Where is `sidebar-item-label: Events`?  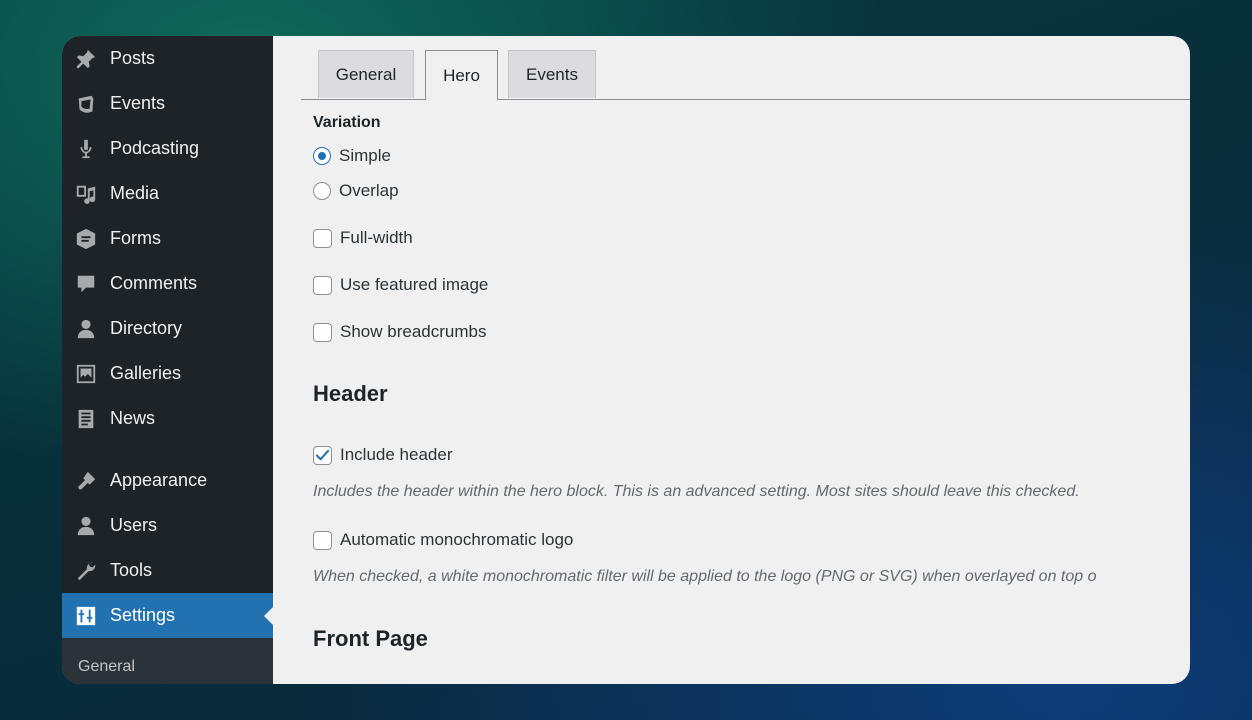 sidebar-item-label: Events is located at coordinates (138, 103).